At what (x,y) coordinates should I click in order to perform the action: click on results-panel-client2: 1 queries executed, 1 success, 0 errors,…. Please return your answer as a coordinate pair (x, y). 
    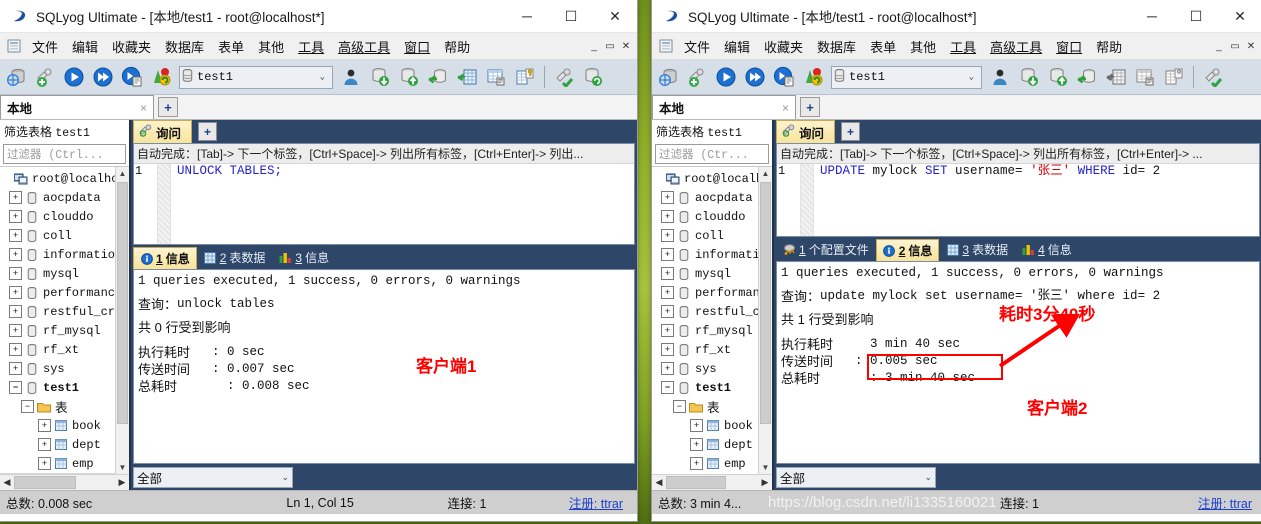
    Looking at the image, I should click on (1018, 362).